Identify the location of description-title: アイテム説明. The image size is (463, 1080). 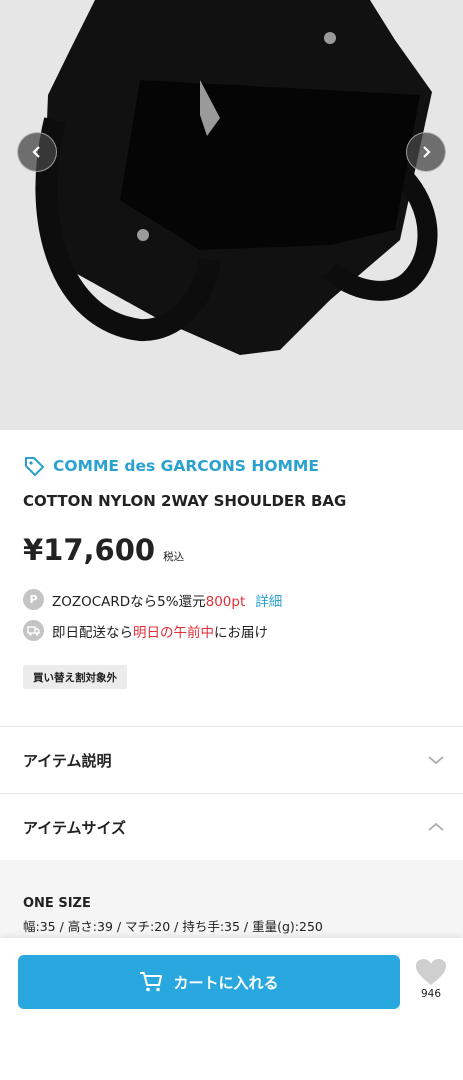
(67, 760).